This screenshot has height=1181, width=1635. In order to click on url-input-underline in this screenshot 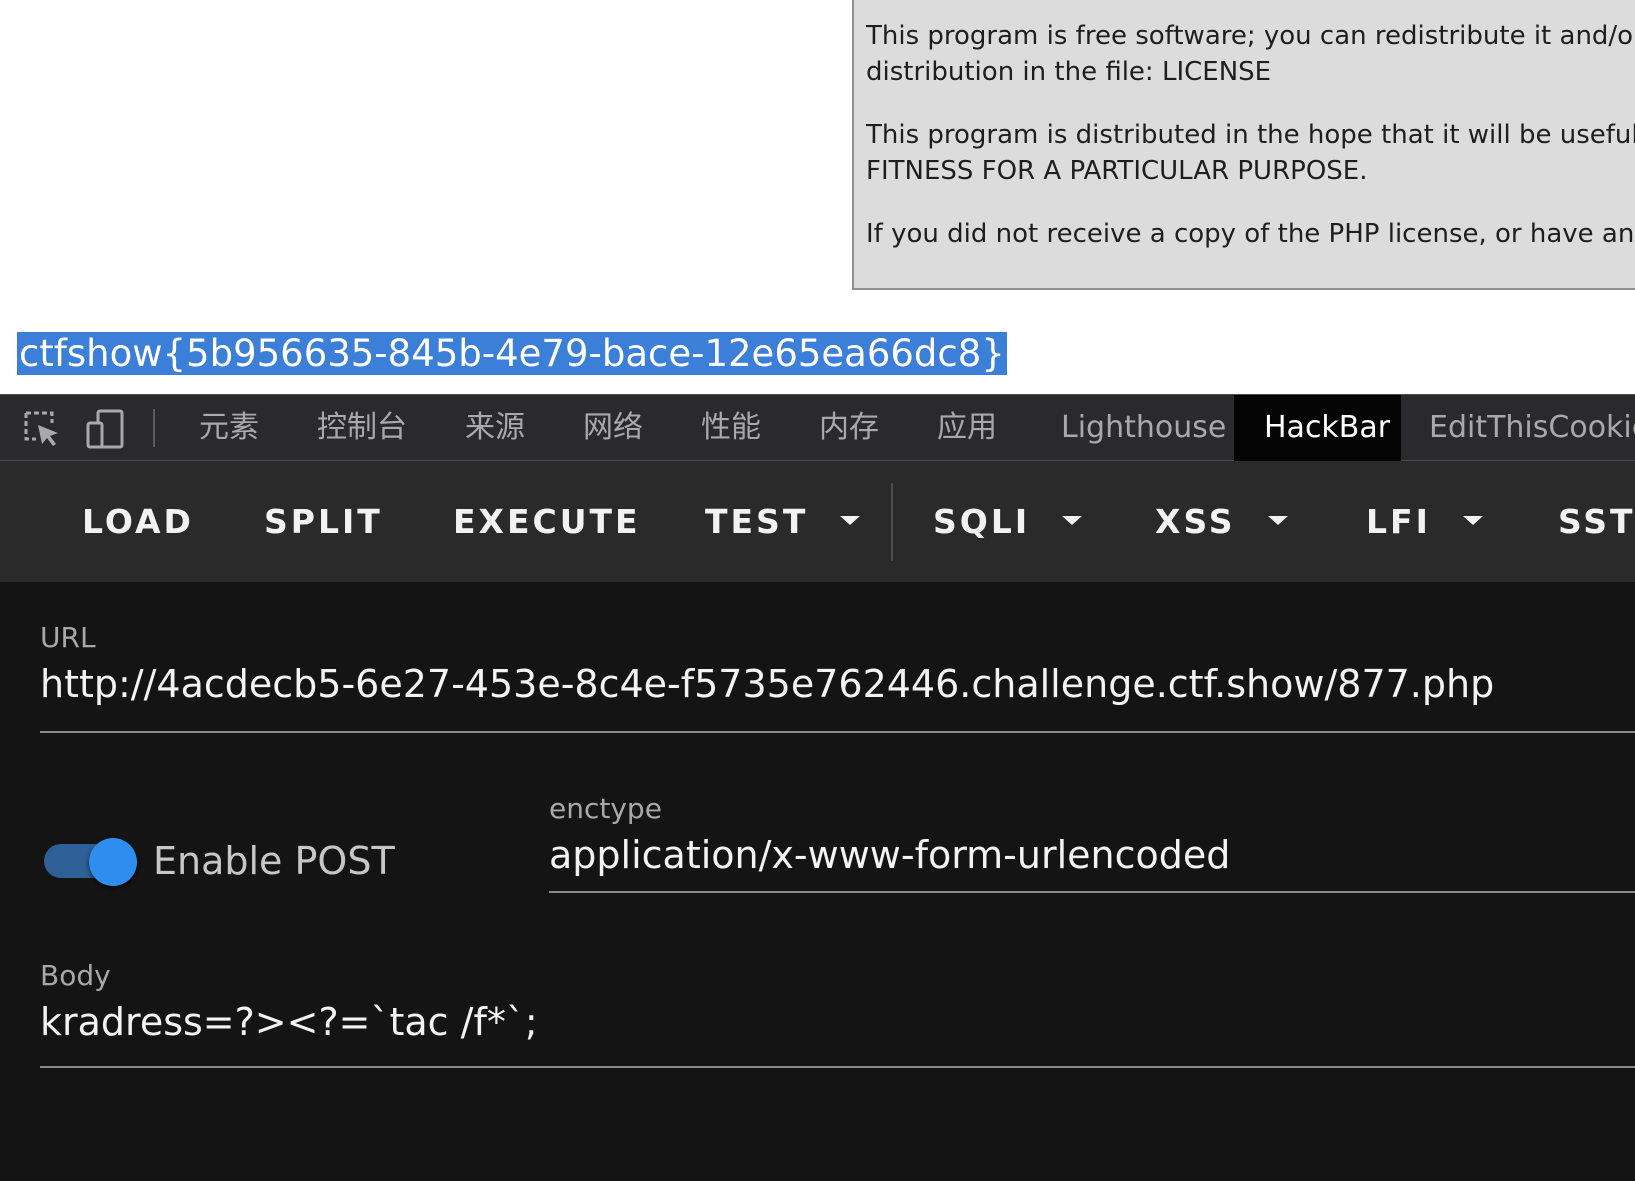, I will do `click(837, 732)`.